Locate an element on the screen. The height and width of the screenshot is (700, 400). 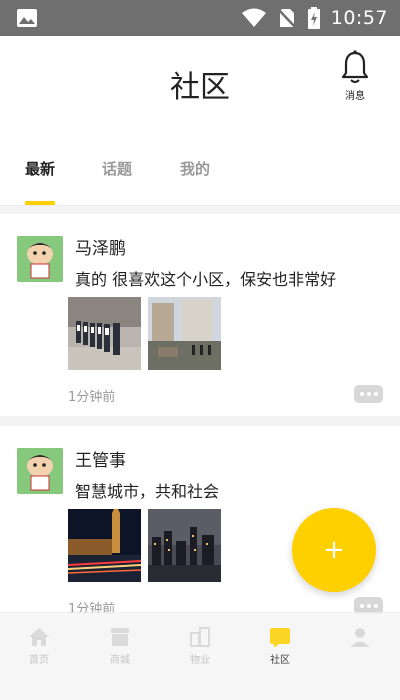
more-options-button is located at coordinates (368, 394).